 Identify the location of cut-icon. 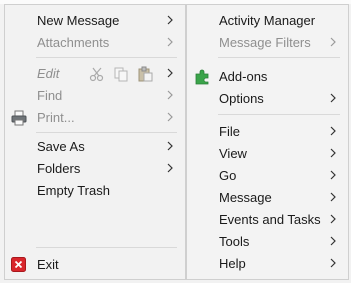
(97, 74).